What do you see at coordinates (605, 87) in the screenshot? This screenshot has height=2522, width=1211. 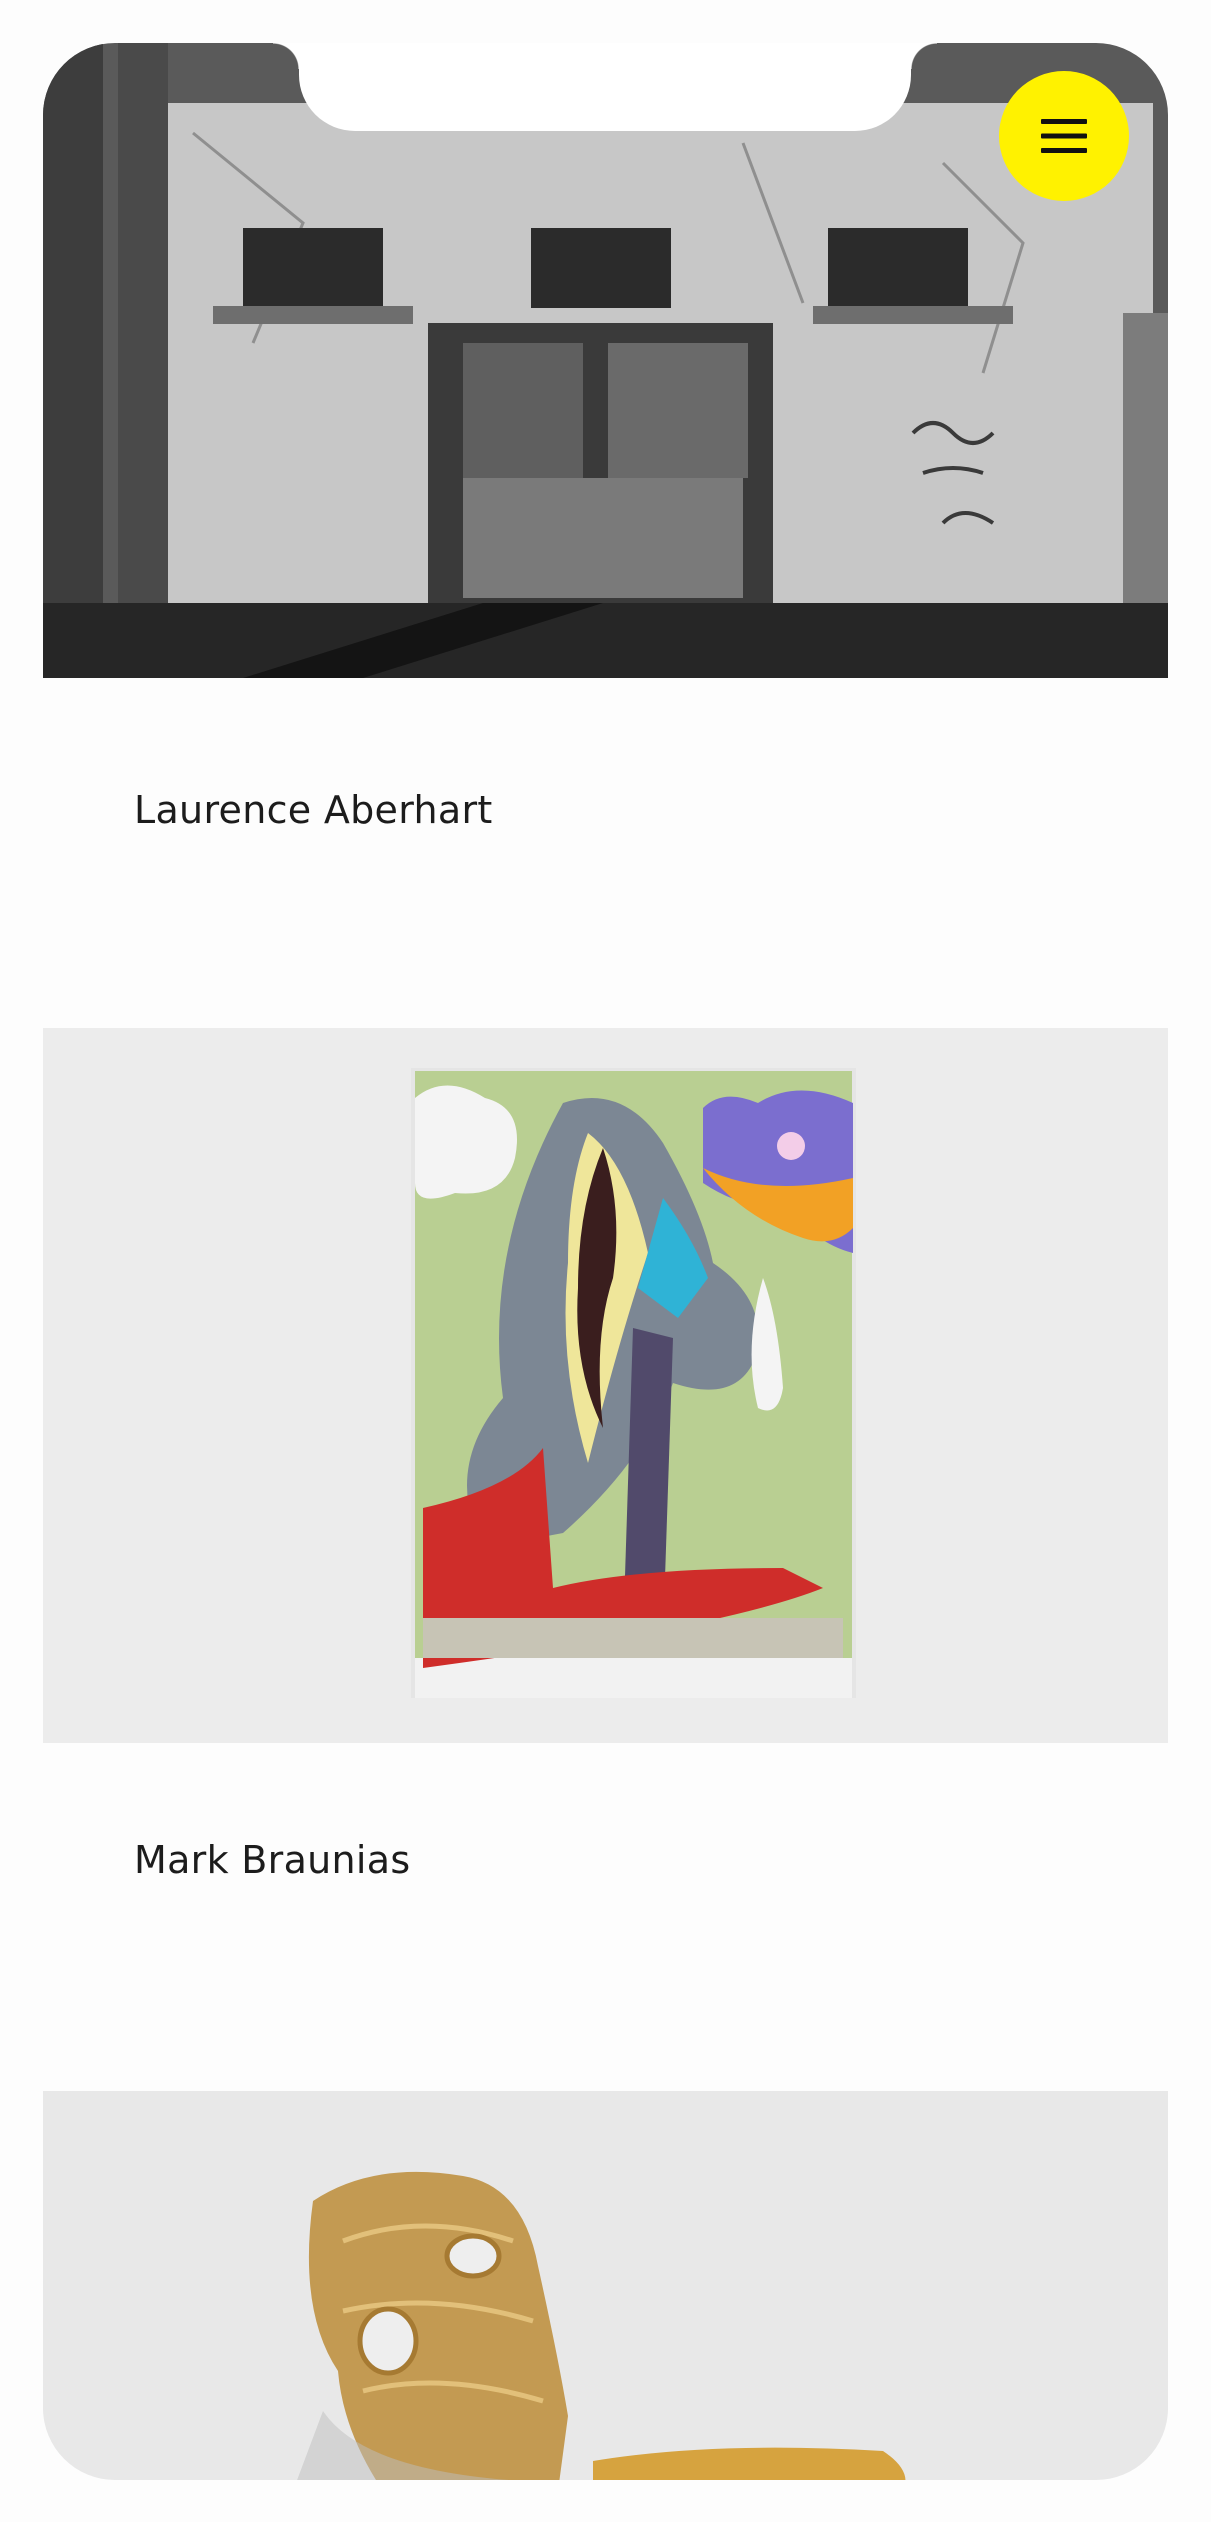 I see `device-notch` at bounding box center [605, 87].